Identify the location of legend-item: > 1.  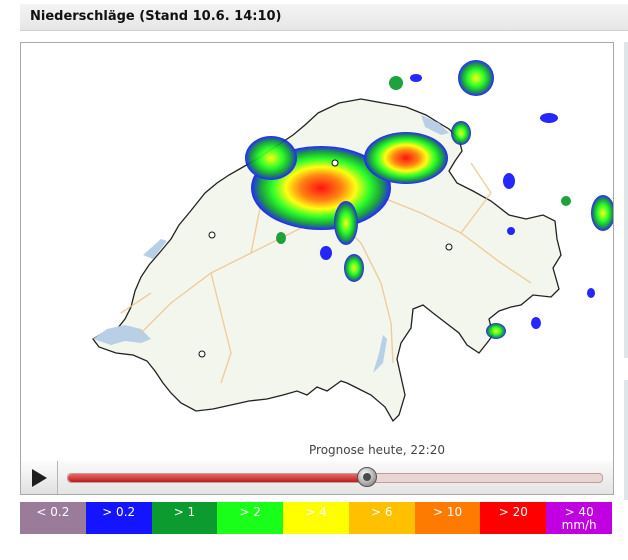
(184, 518).